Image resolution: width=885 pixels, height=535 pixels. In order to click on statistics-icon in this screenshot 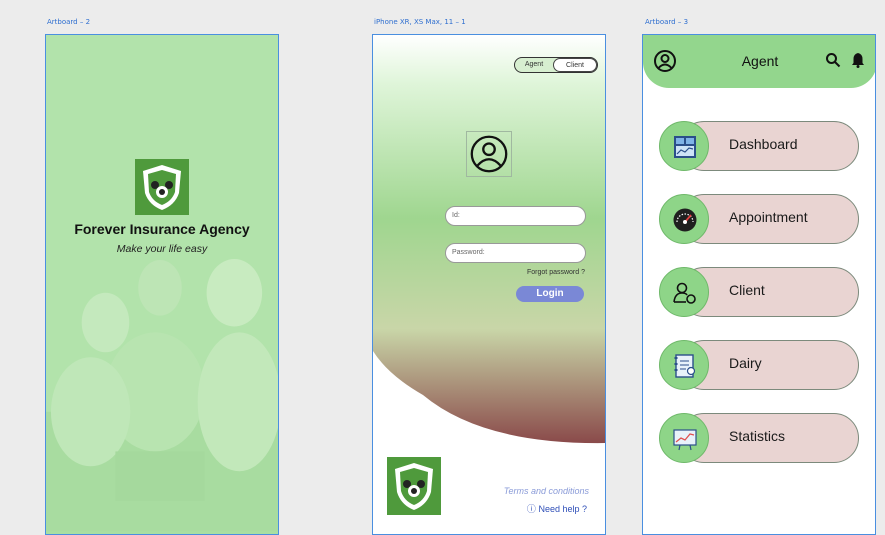, I will do `click(685, 440)`.